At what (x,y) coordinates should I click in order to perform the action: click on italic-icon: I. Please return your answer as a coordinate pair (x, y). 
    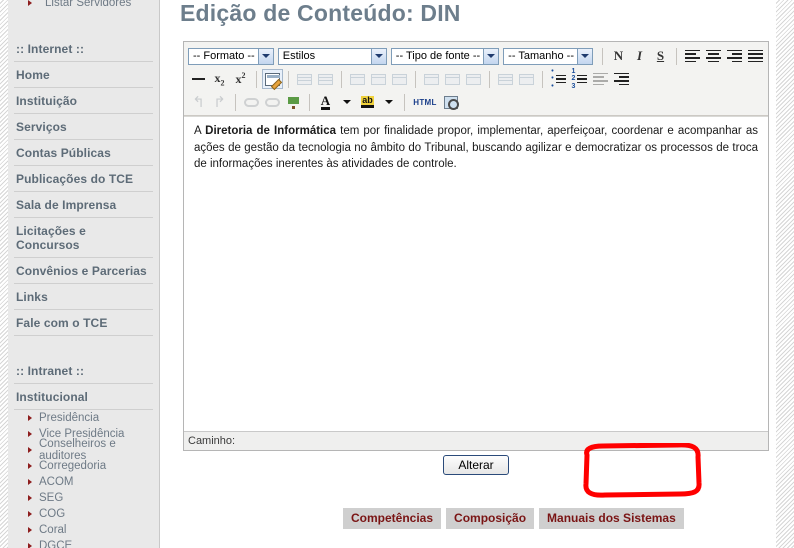
    Looking at the image, I should click on (639, 55).